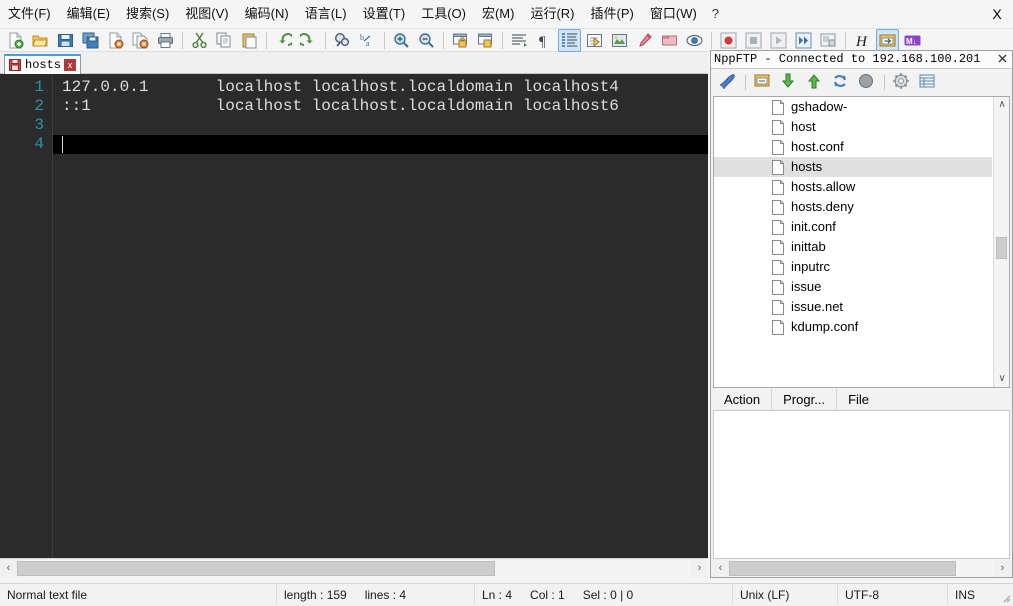 The image size is (1013, 606). I want to click on menu-run: 运行(R), so click(552, 14).